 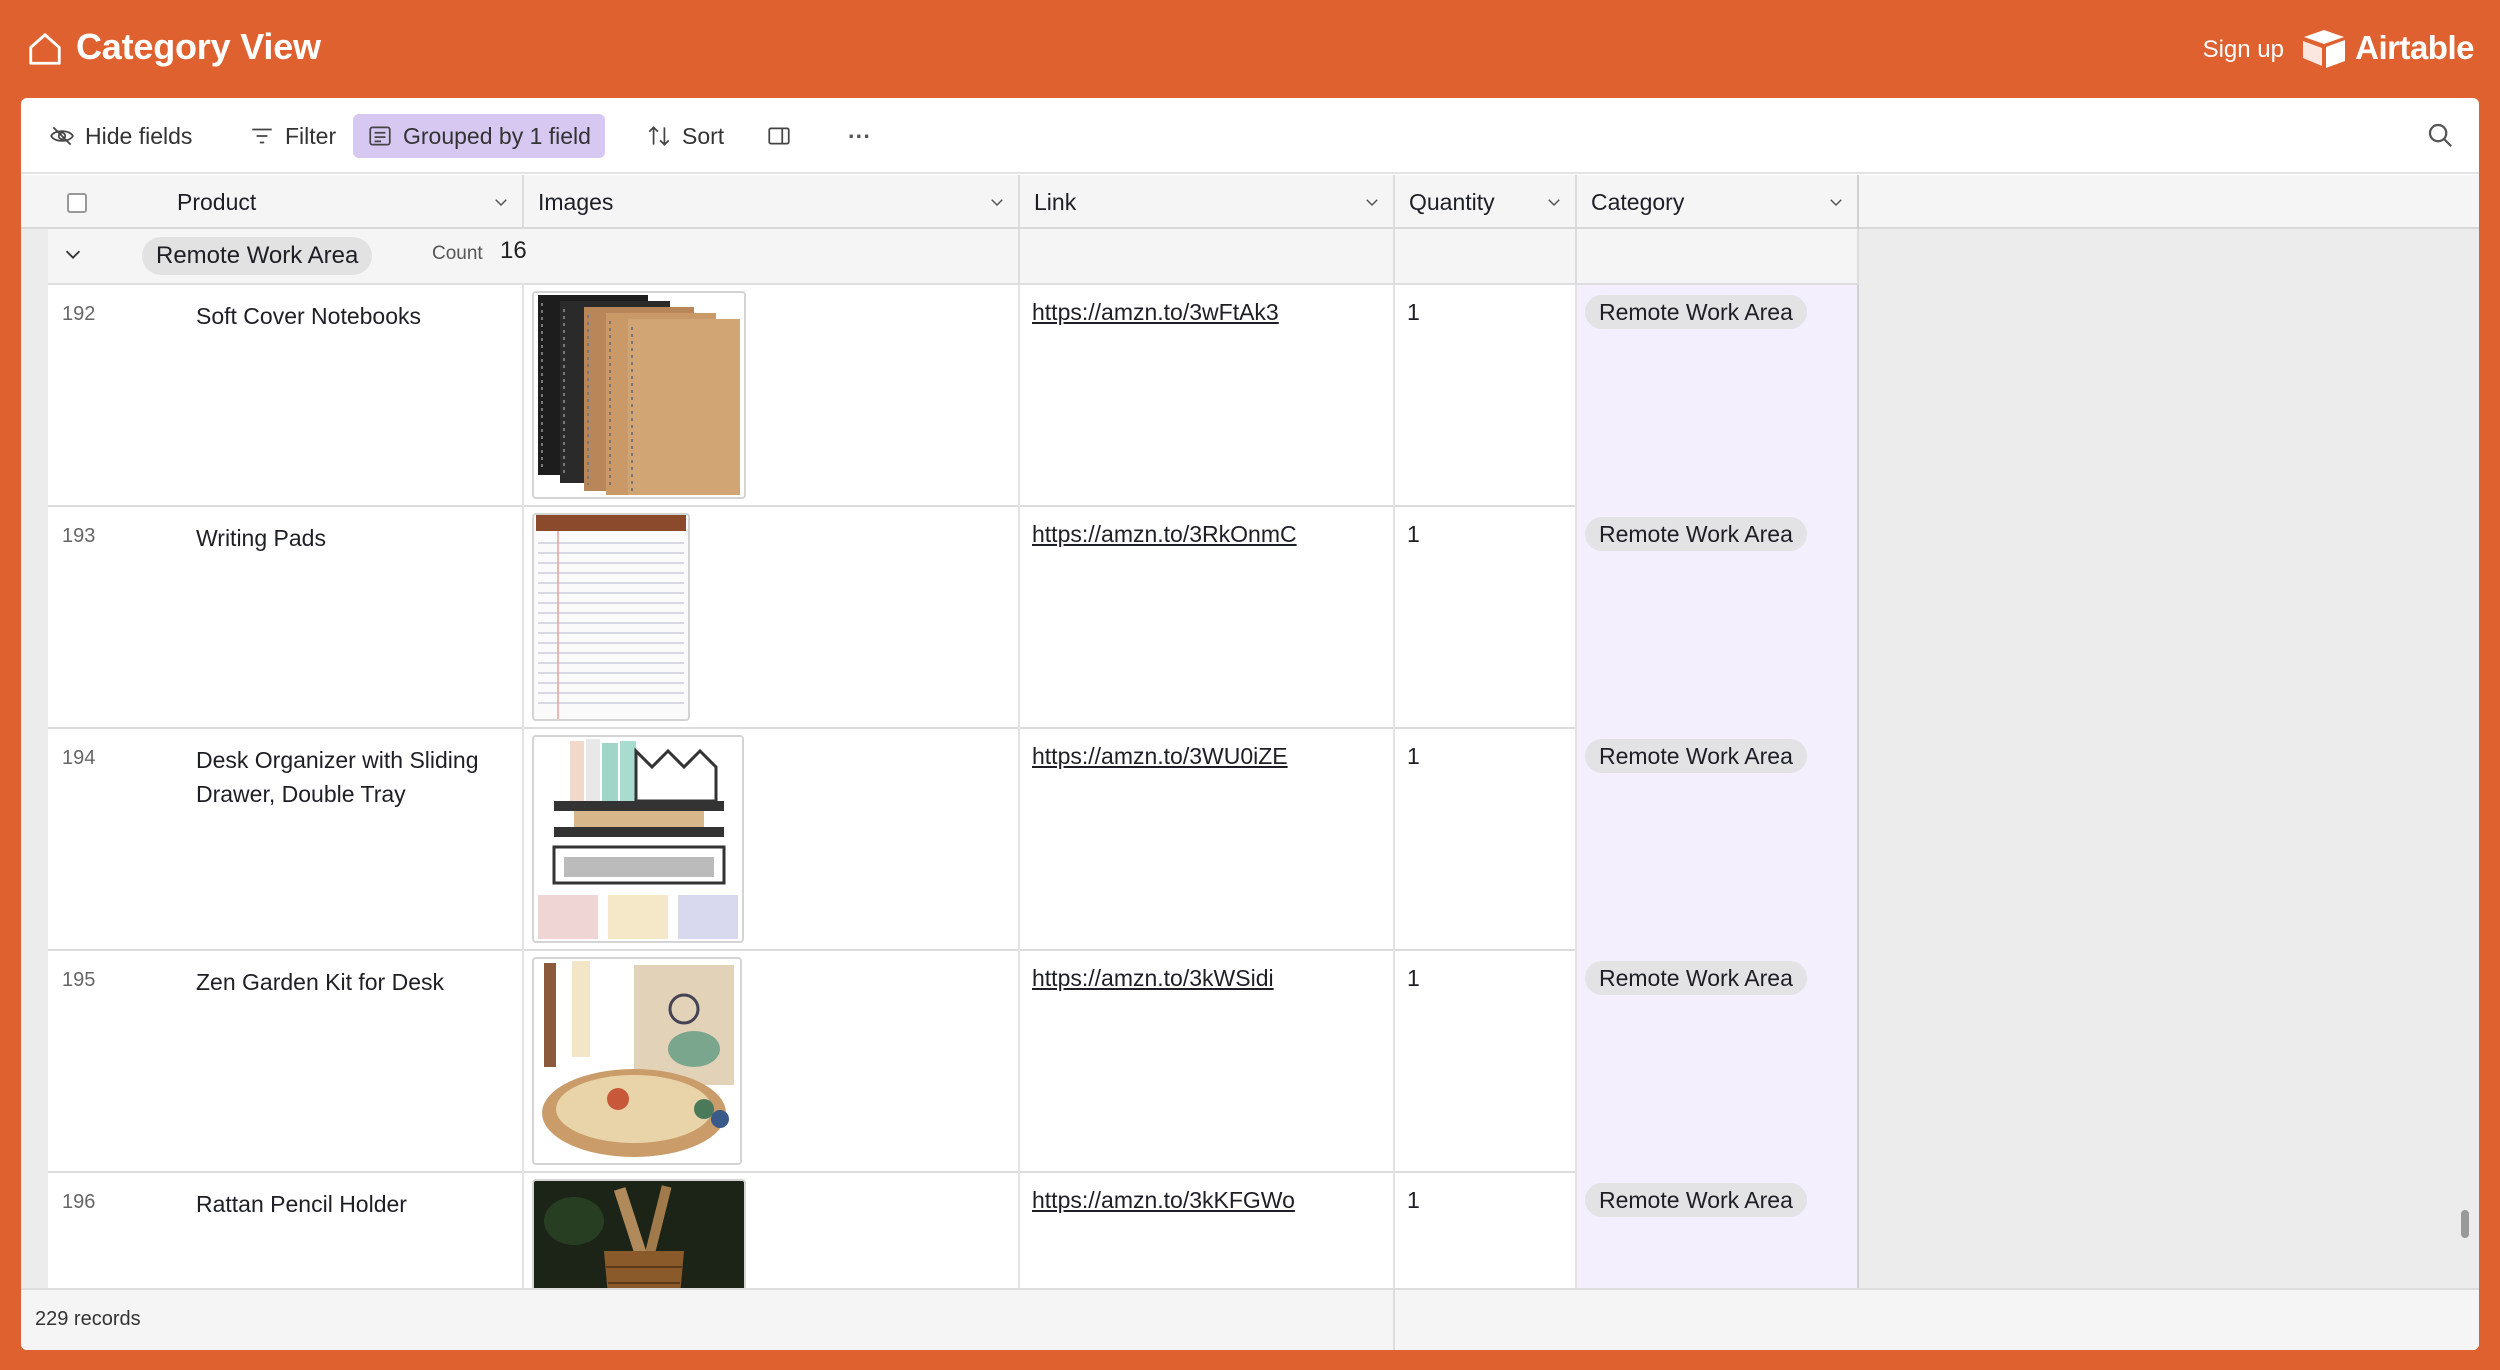 What do you see at coordinates (272, 202) in the screenshot?
I see `column-header-product: Product` at bounding box center [272, 202].